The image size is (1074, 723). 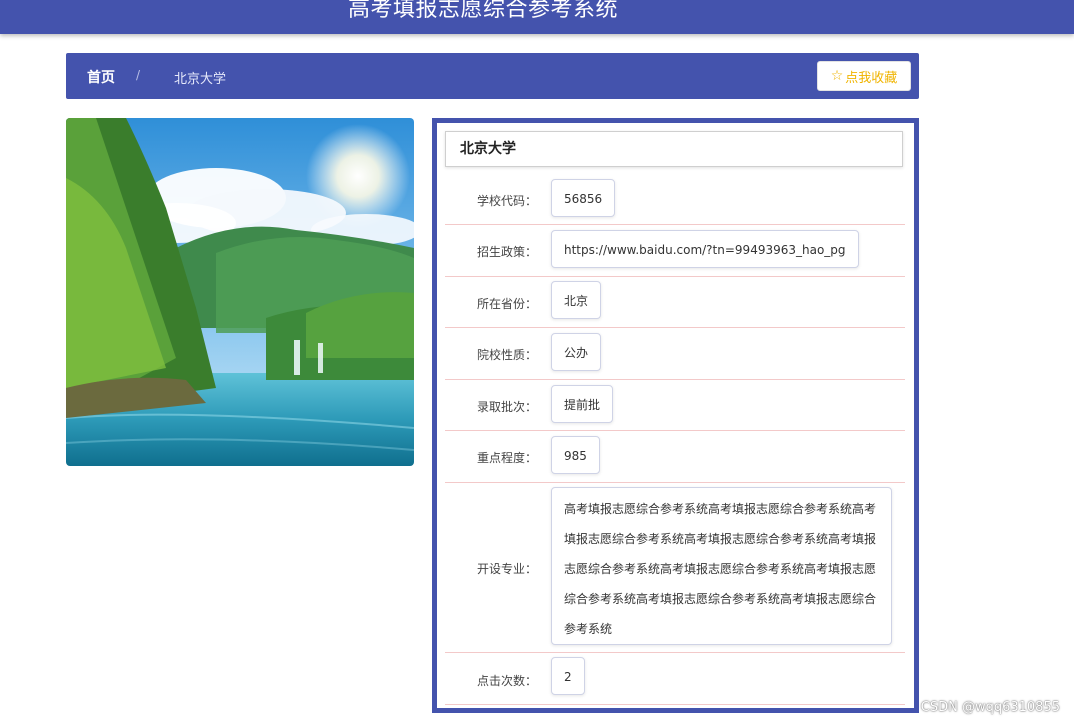 I want to click on favorite-button: ☆ 点我收藏, so click(x=864, y=76).